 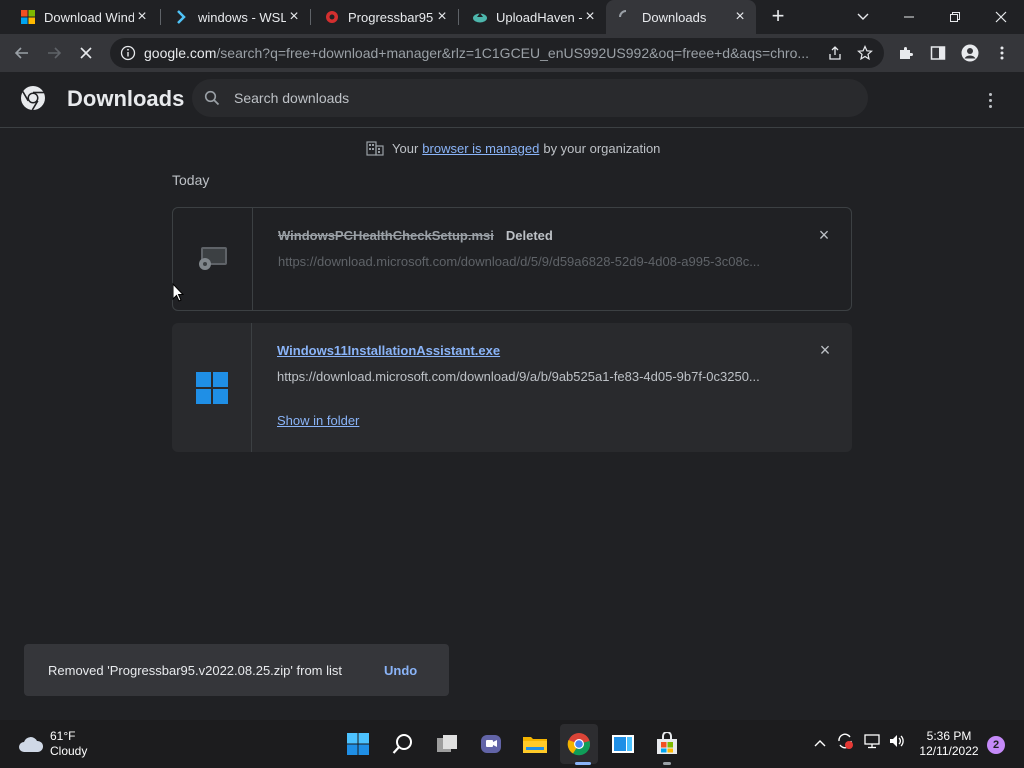 What do you see at coordinates (1002, 53) in the screenshot?
I see `chrome-menu-icon` at bounding box center [1002, 53].